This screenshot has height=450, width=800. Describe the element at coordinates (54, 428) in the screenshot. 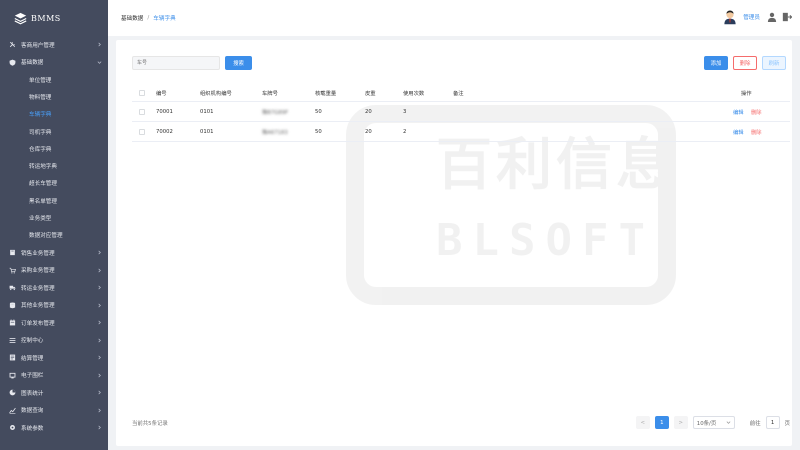

I see `sidebar-item-13: 系统参数` at that location.